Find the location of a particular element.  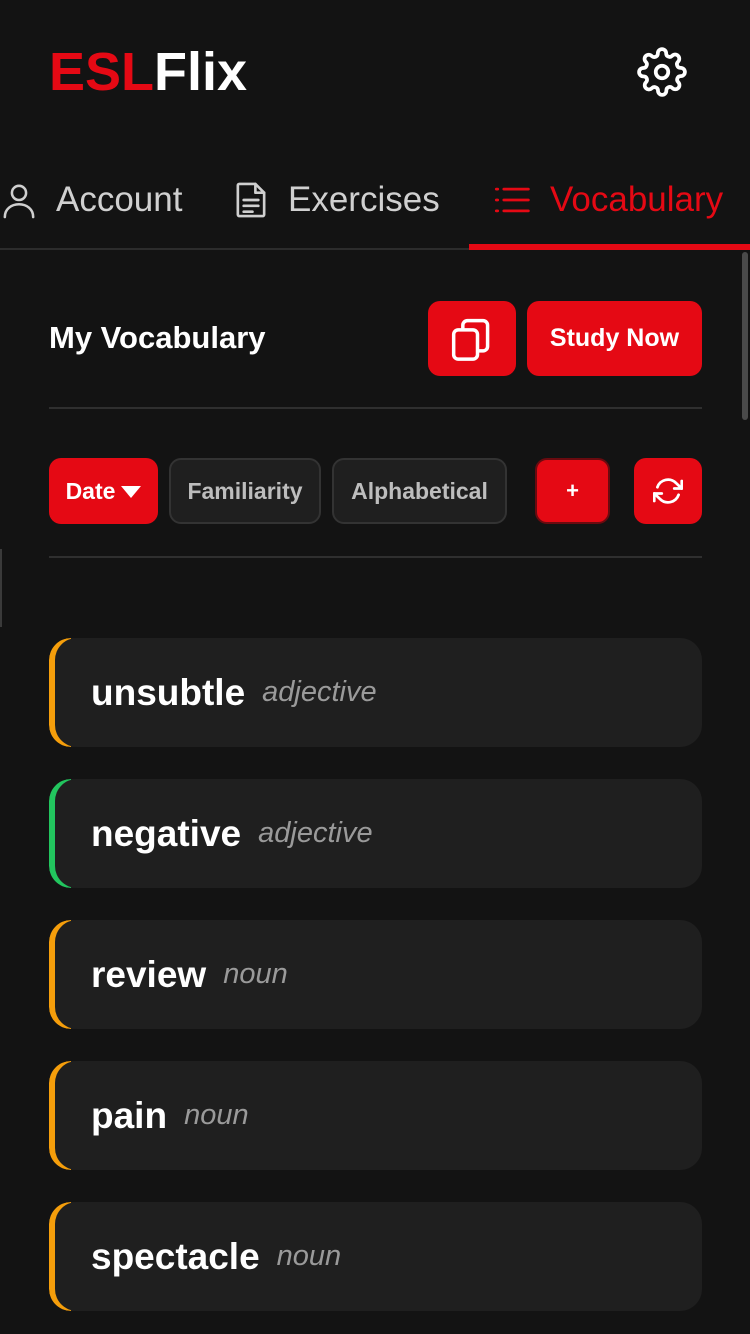

tab-exercises: Exercises is located at coordinates (337, 200).